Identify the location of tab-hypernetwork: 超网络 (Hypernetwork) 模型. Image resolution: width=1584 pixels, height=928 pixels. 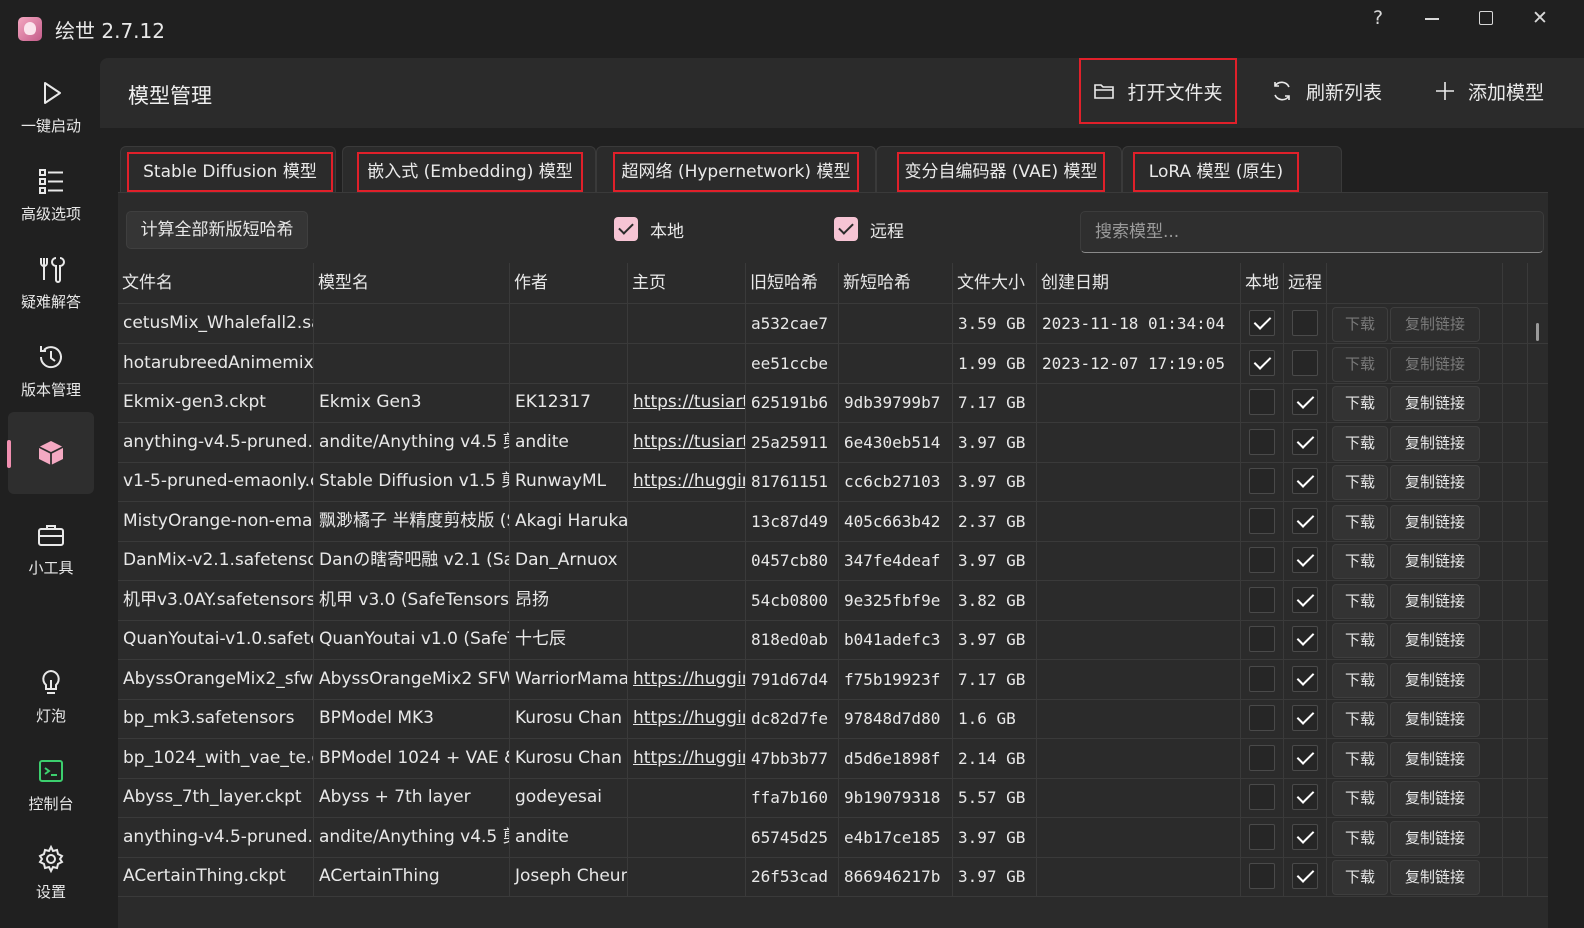
(736, 169).